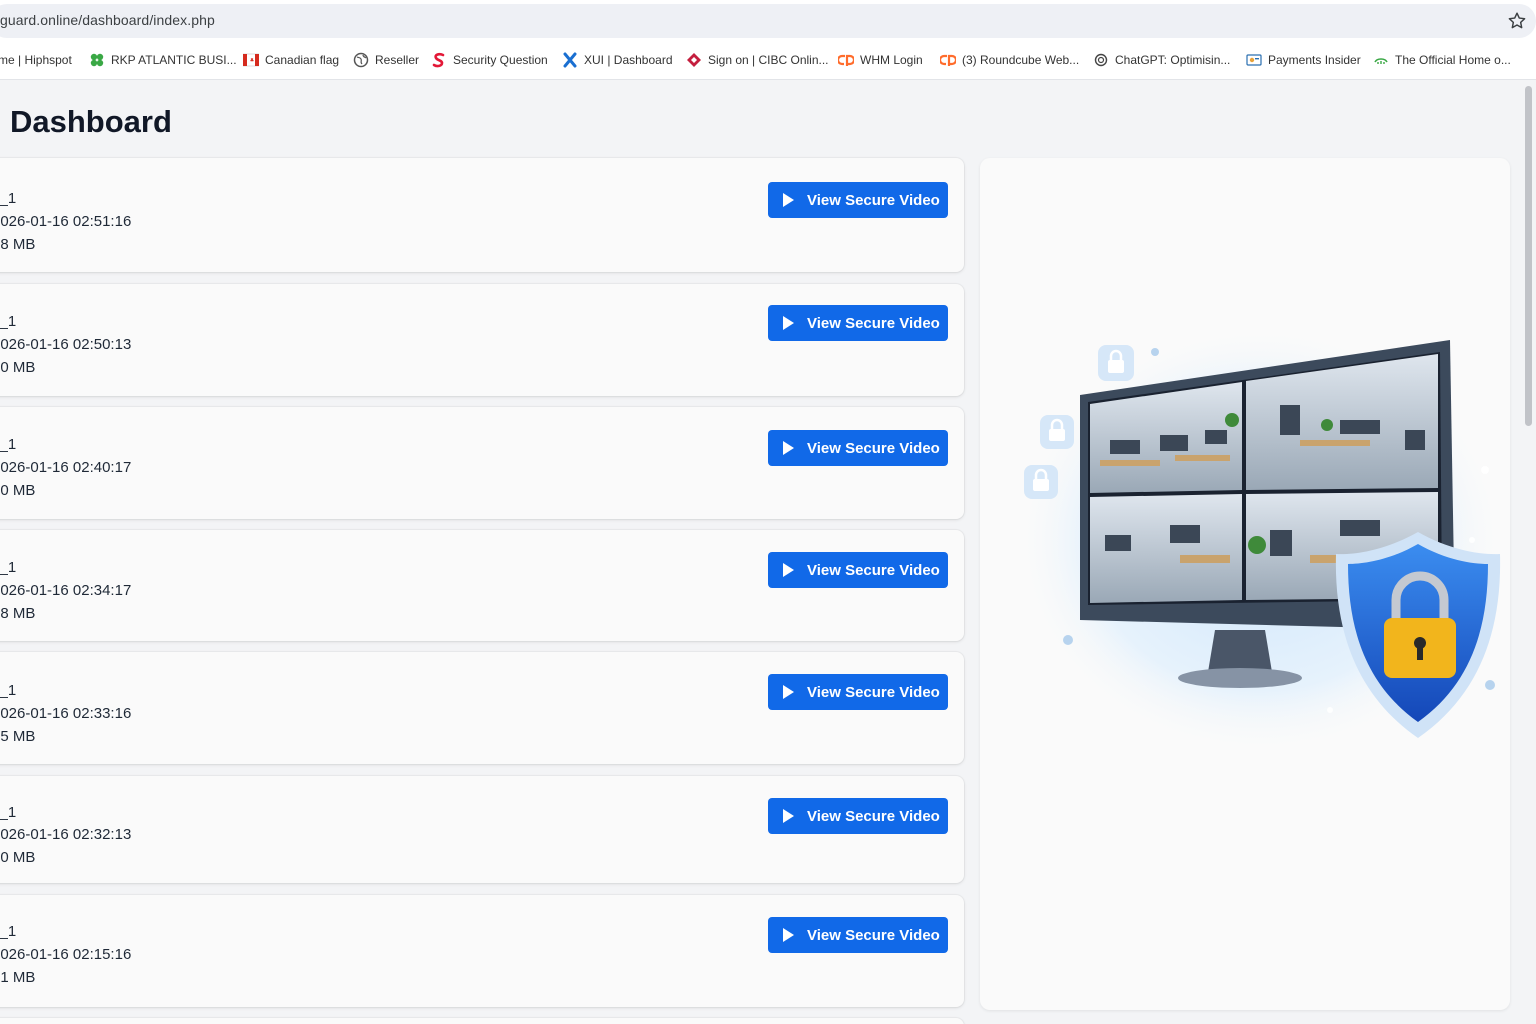 The width and height of the screenshot is (1536, 1024). What do you see at coordinates (18, 736) in the screenshot?
I see `video-size: 05 MB` at bounding box center [18, 736].